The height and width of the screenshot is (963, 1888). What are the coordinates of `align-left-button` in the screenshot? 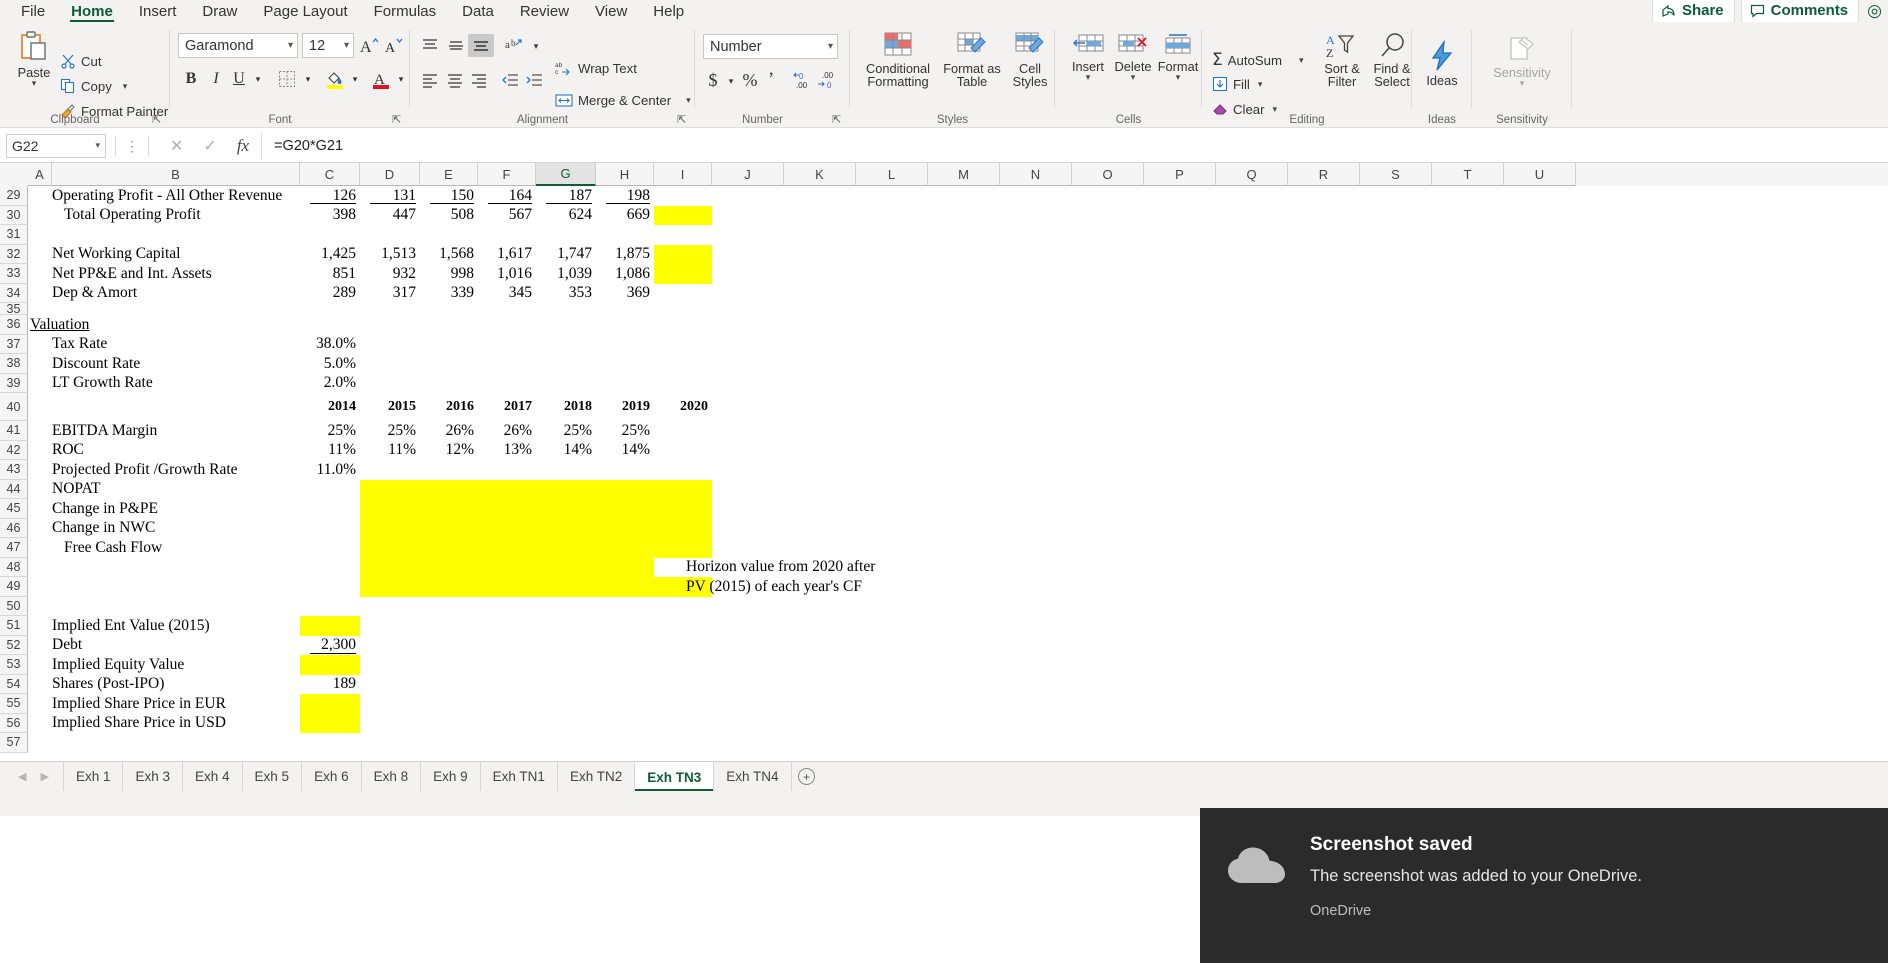 It's located at (430, 80).